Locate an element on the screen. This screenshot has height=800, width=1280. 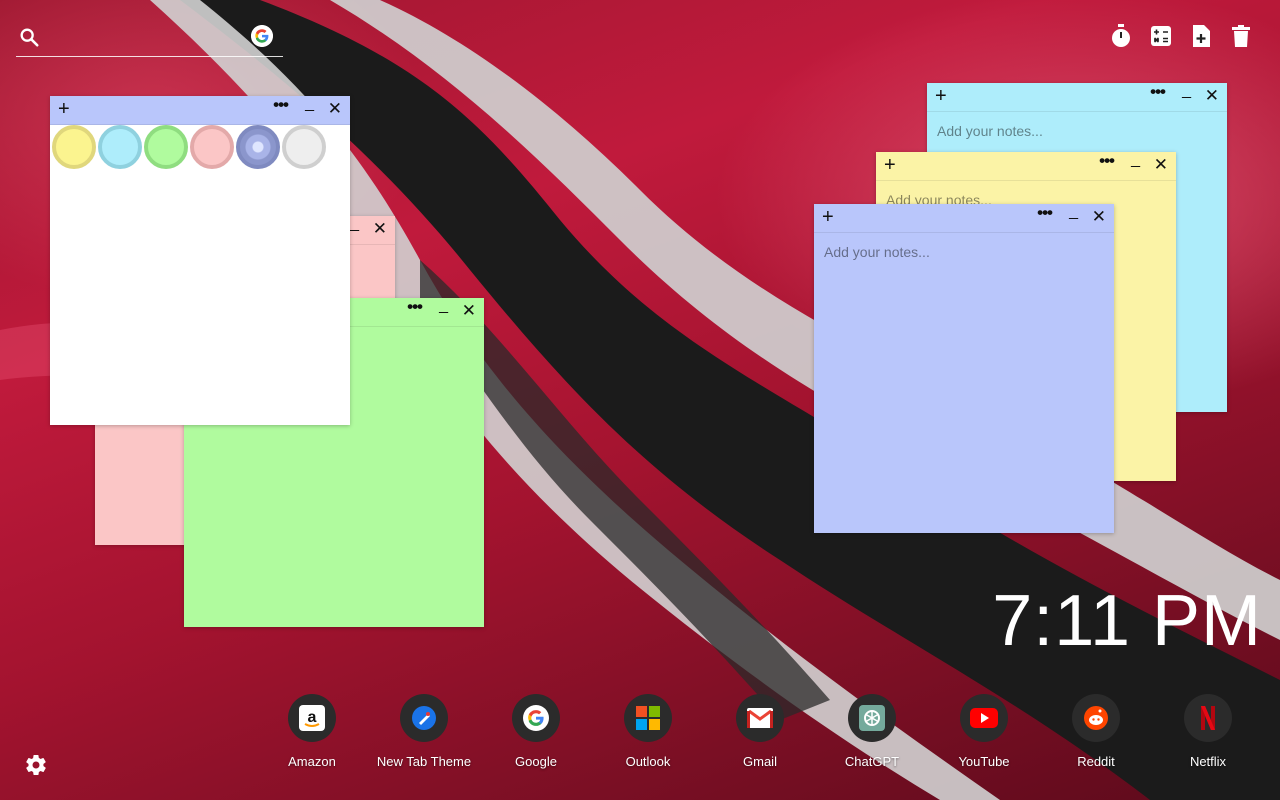
shortcut-youtube: YouTube is located at coordinates (984, 731).